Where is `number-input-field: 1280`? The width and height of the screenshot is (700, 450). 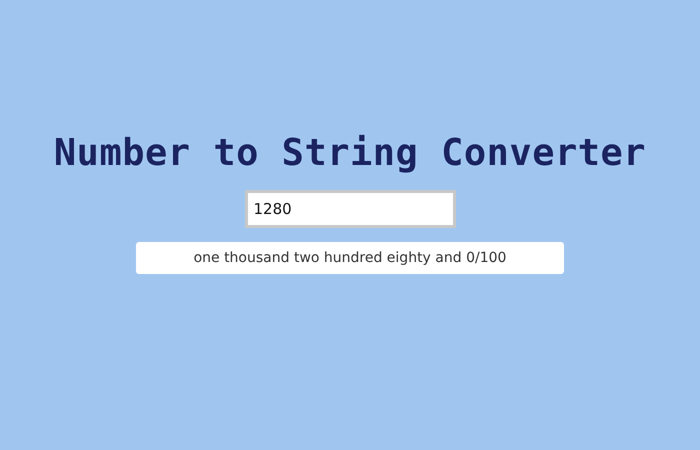 number-input-field: 1280 is located at coordinates (350, 209).